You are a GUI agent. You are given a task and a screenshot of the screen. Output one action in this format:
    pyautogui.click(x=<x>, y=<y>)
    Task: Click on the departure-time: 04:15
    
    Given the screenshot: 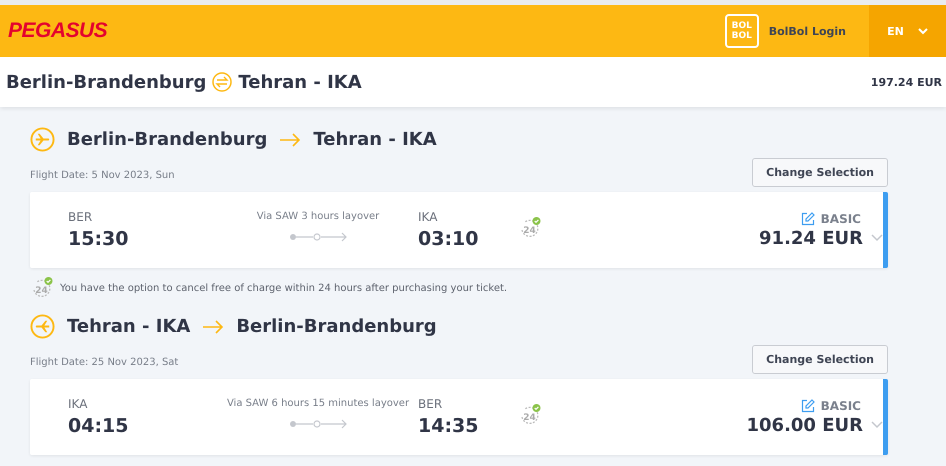 What is the action you would take?
    pyautogui.click(x=99, y=426)
    